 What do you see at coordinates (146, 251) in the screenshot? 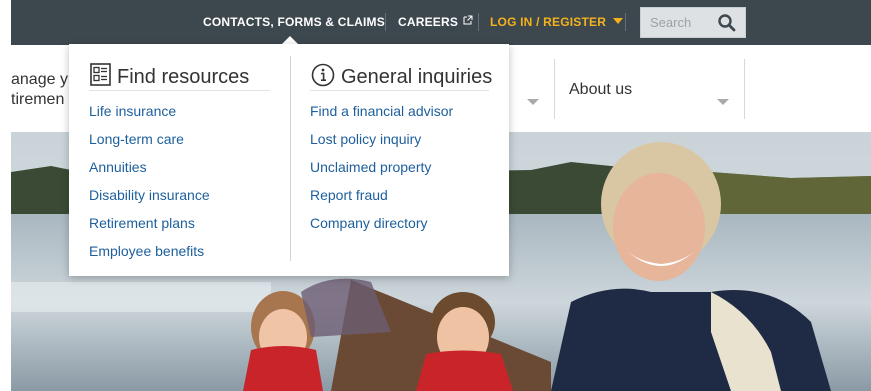
I see `employee-benefits-link: Employee benefits` at bounding box center [146, 251].